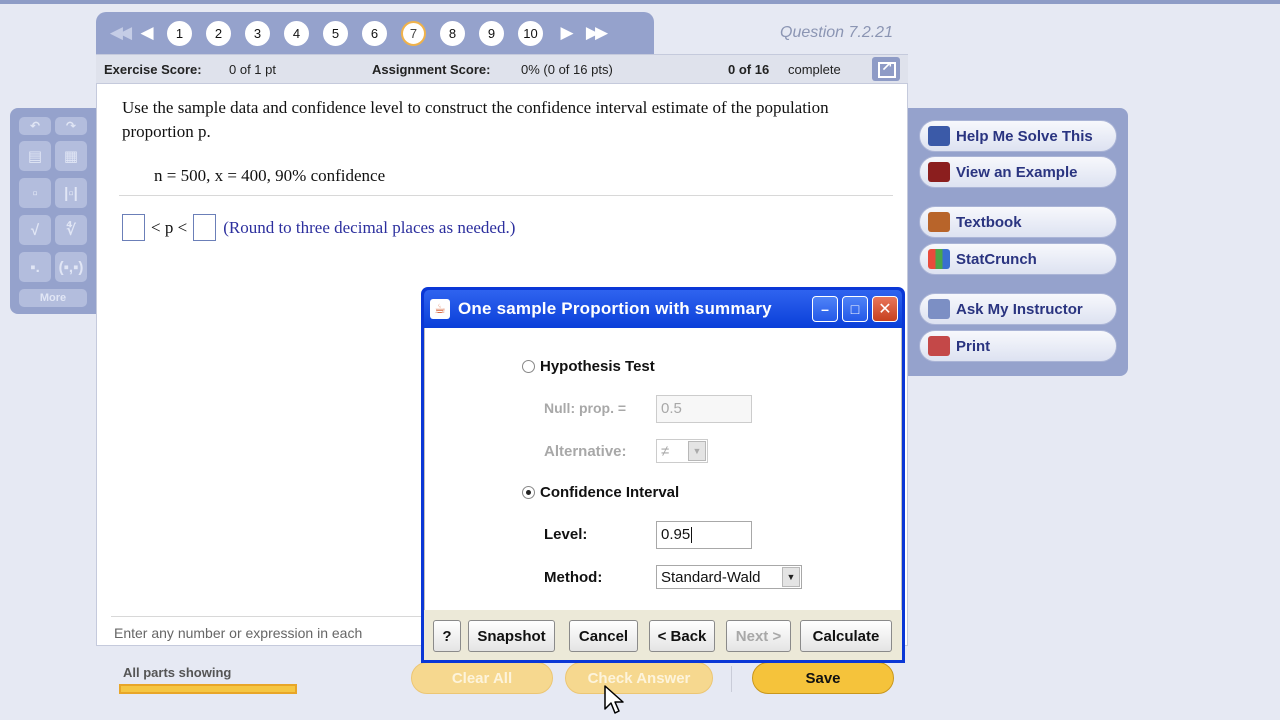 This screenshot has width=1280, height=720. What do you see at coordinates (153, 69) in the screenshot?
I see `exercise-score-label: Exercise Score:` at bounding box center [153, 69].